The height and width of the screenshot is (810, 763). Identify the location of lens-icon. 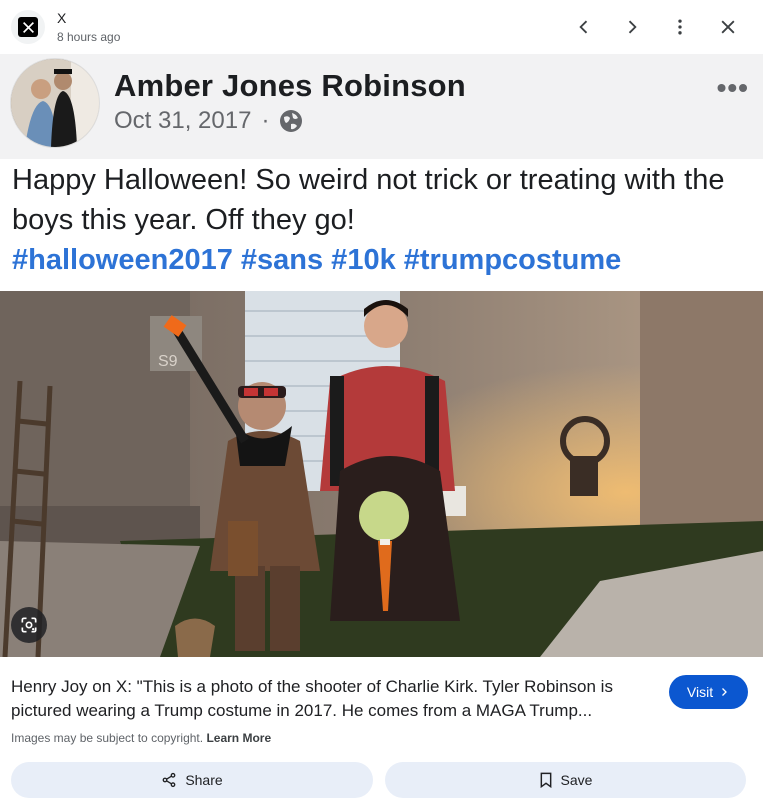
(29, 625).